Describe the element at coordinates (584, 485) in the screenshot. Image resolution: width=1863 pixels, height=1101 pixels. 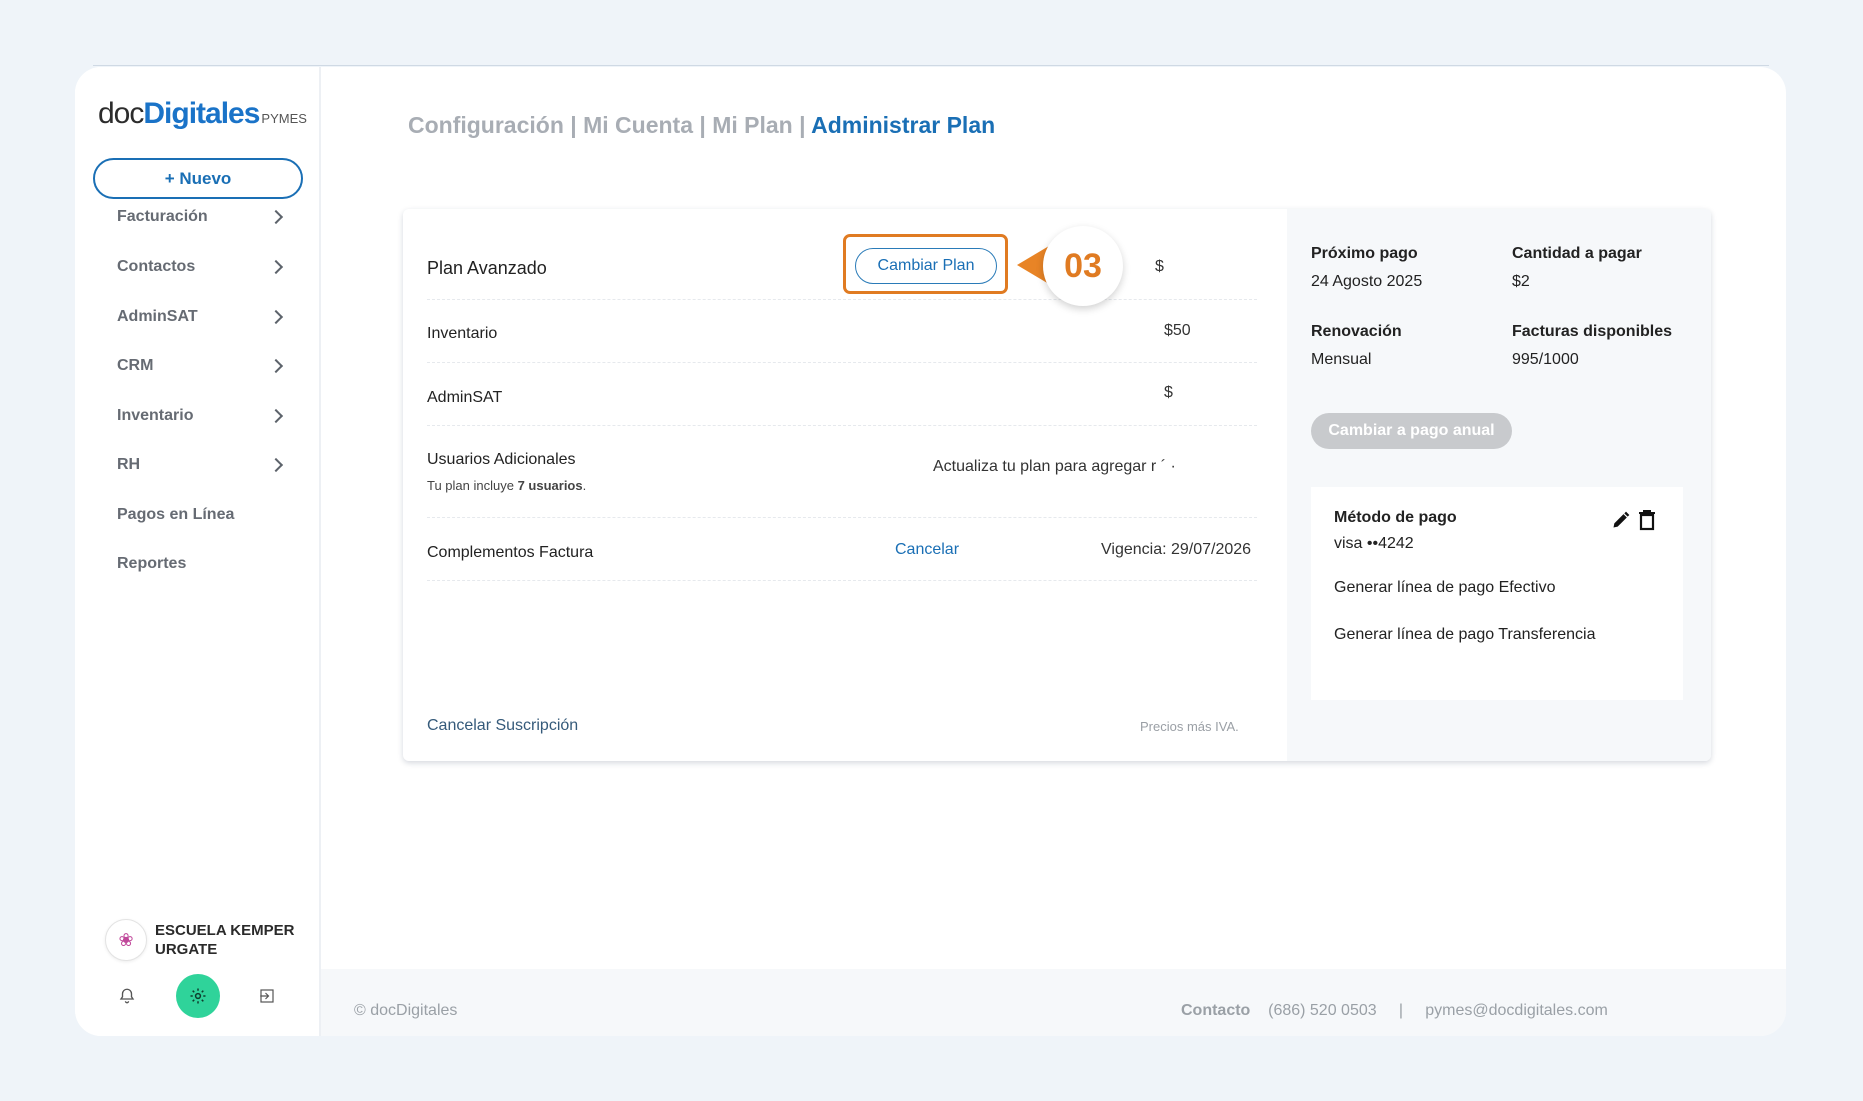
I see `note-end: .` at that location.